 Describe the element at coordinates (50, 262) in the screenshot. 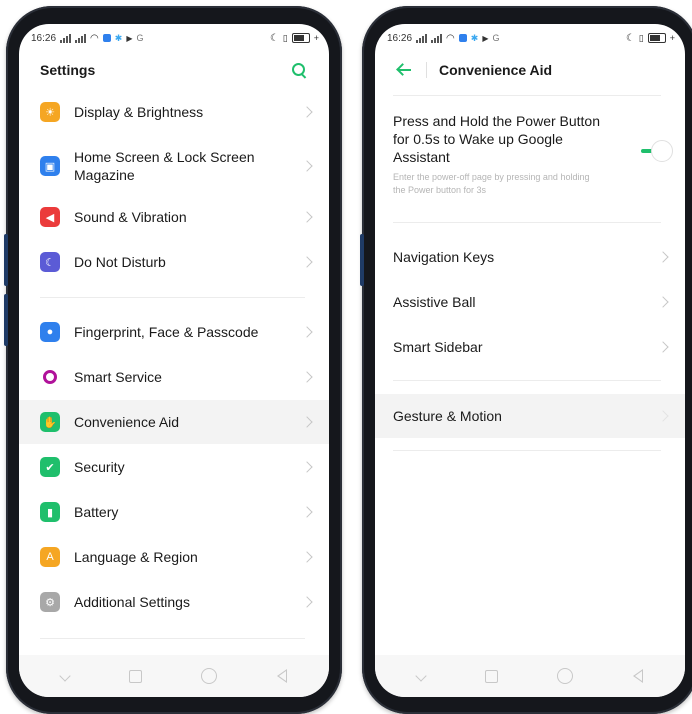

I see `moon-icon: ☾` at that location.